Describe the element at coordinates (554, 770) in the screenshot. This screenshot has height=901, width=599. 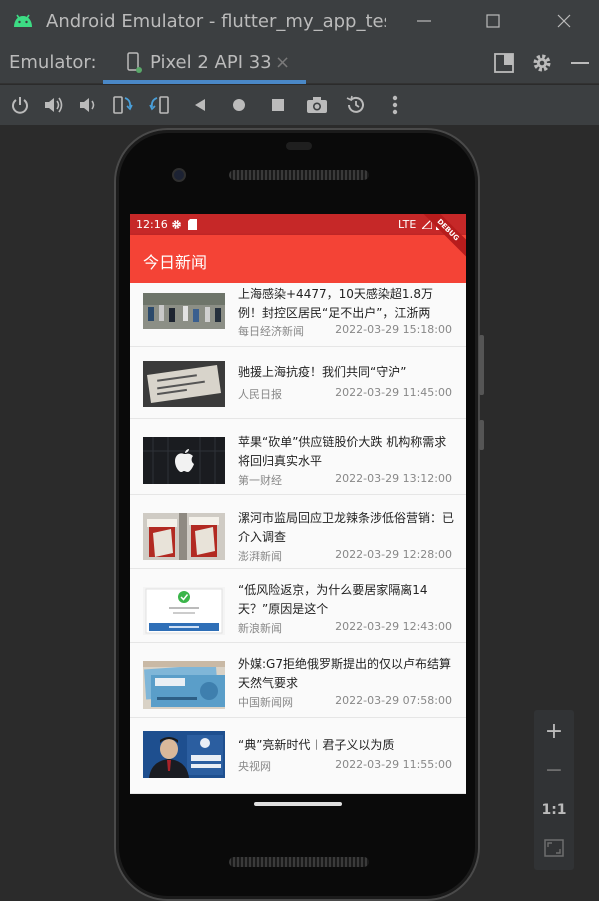
I see `zoom-out-button: −` at that location.